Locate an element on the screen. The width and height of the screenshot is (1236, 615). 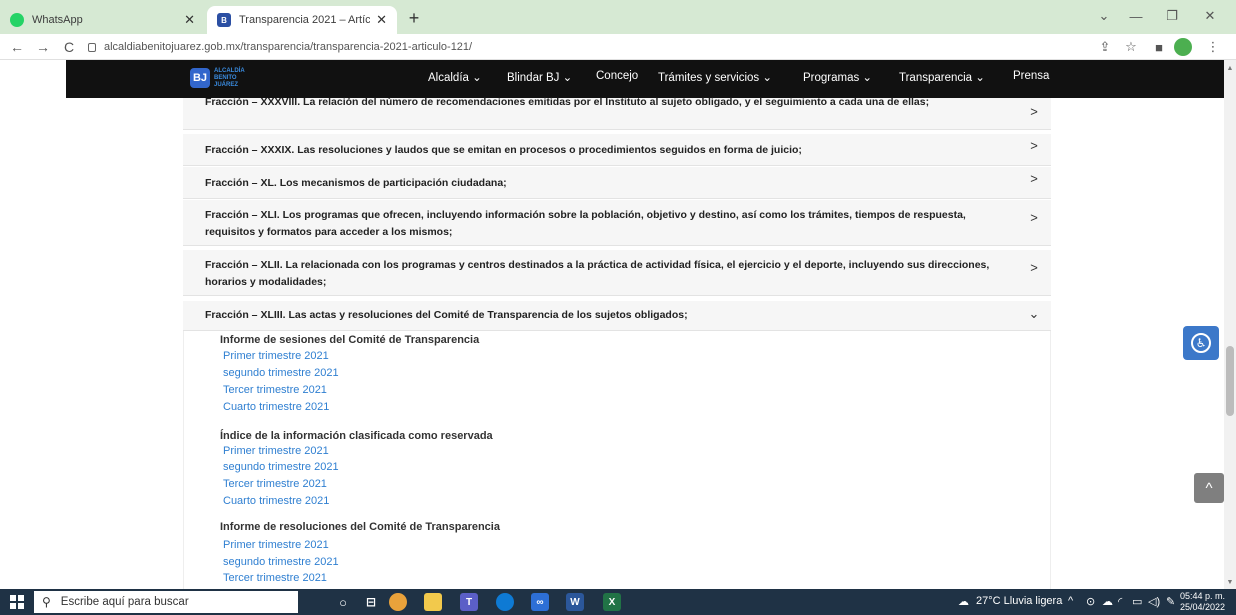
scrollbar-thumb is located at coordinates (1230, 381).